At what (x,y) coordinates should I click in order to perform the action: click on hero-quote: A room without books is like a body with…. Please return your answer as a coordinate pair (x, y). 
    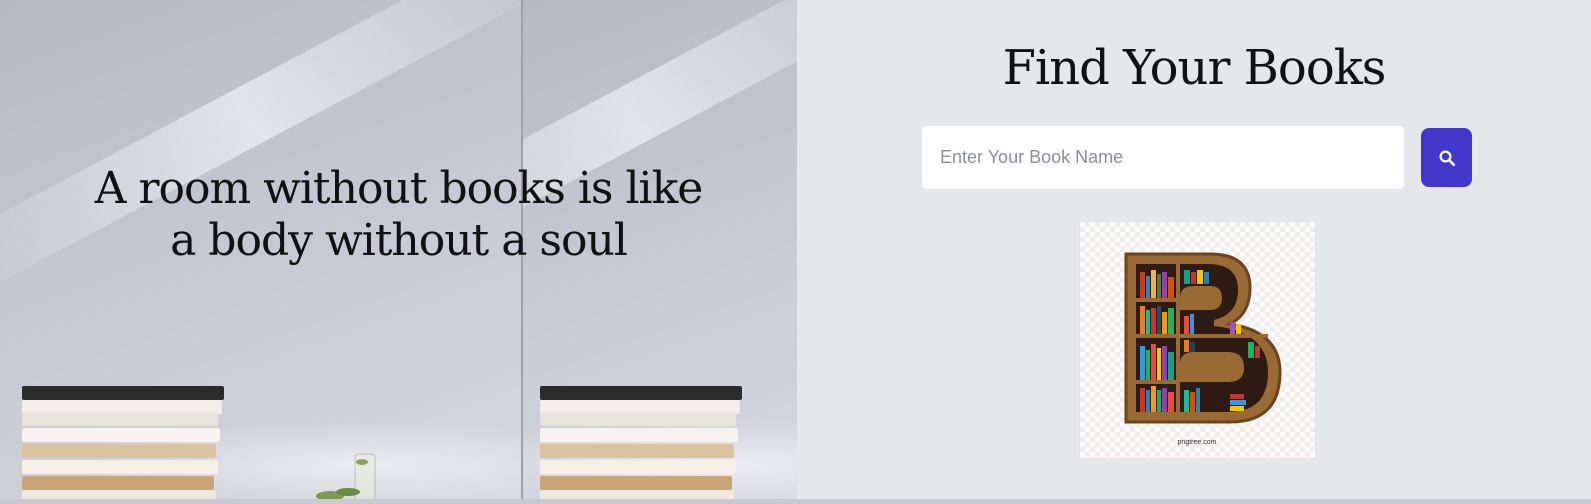
    Looking at the image, I should click on (398, 215).